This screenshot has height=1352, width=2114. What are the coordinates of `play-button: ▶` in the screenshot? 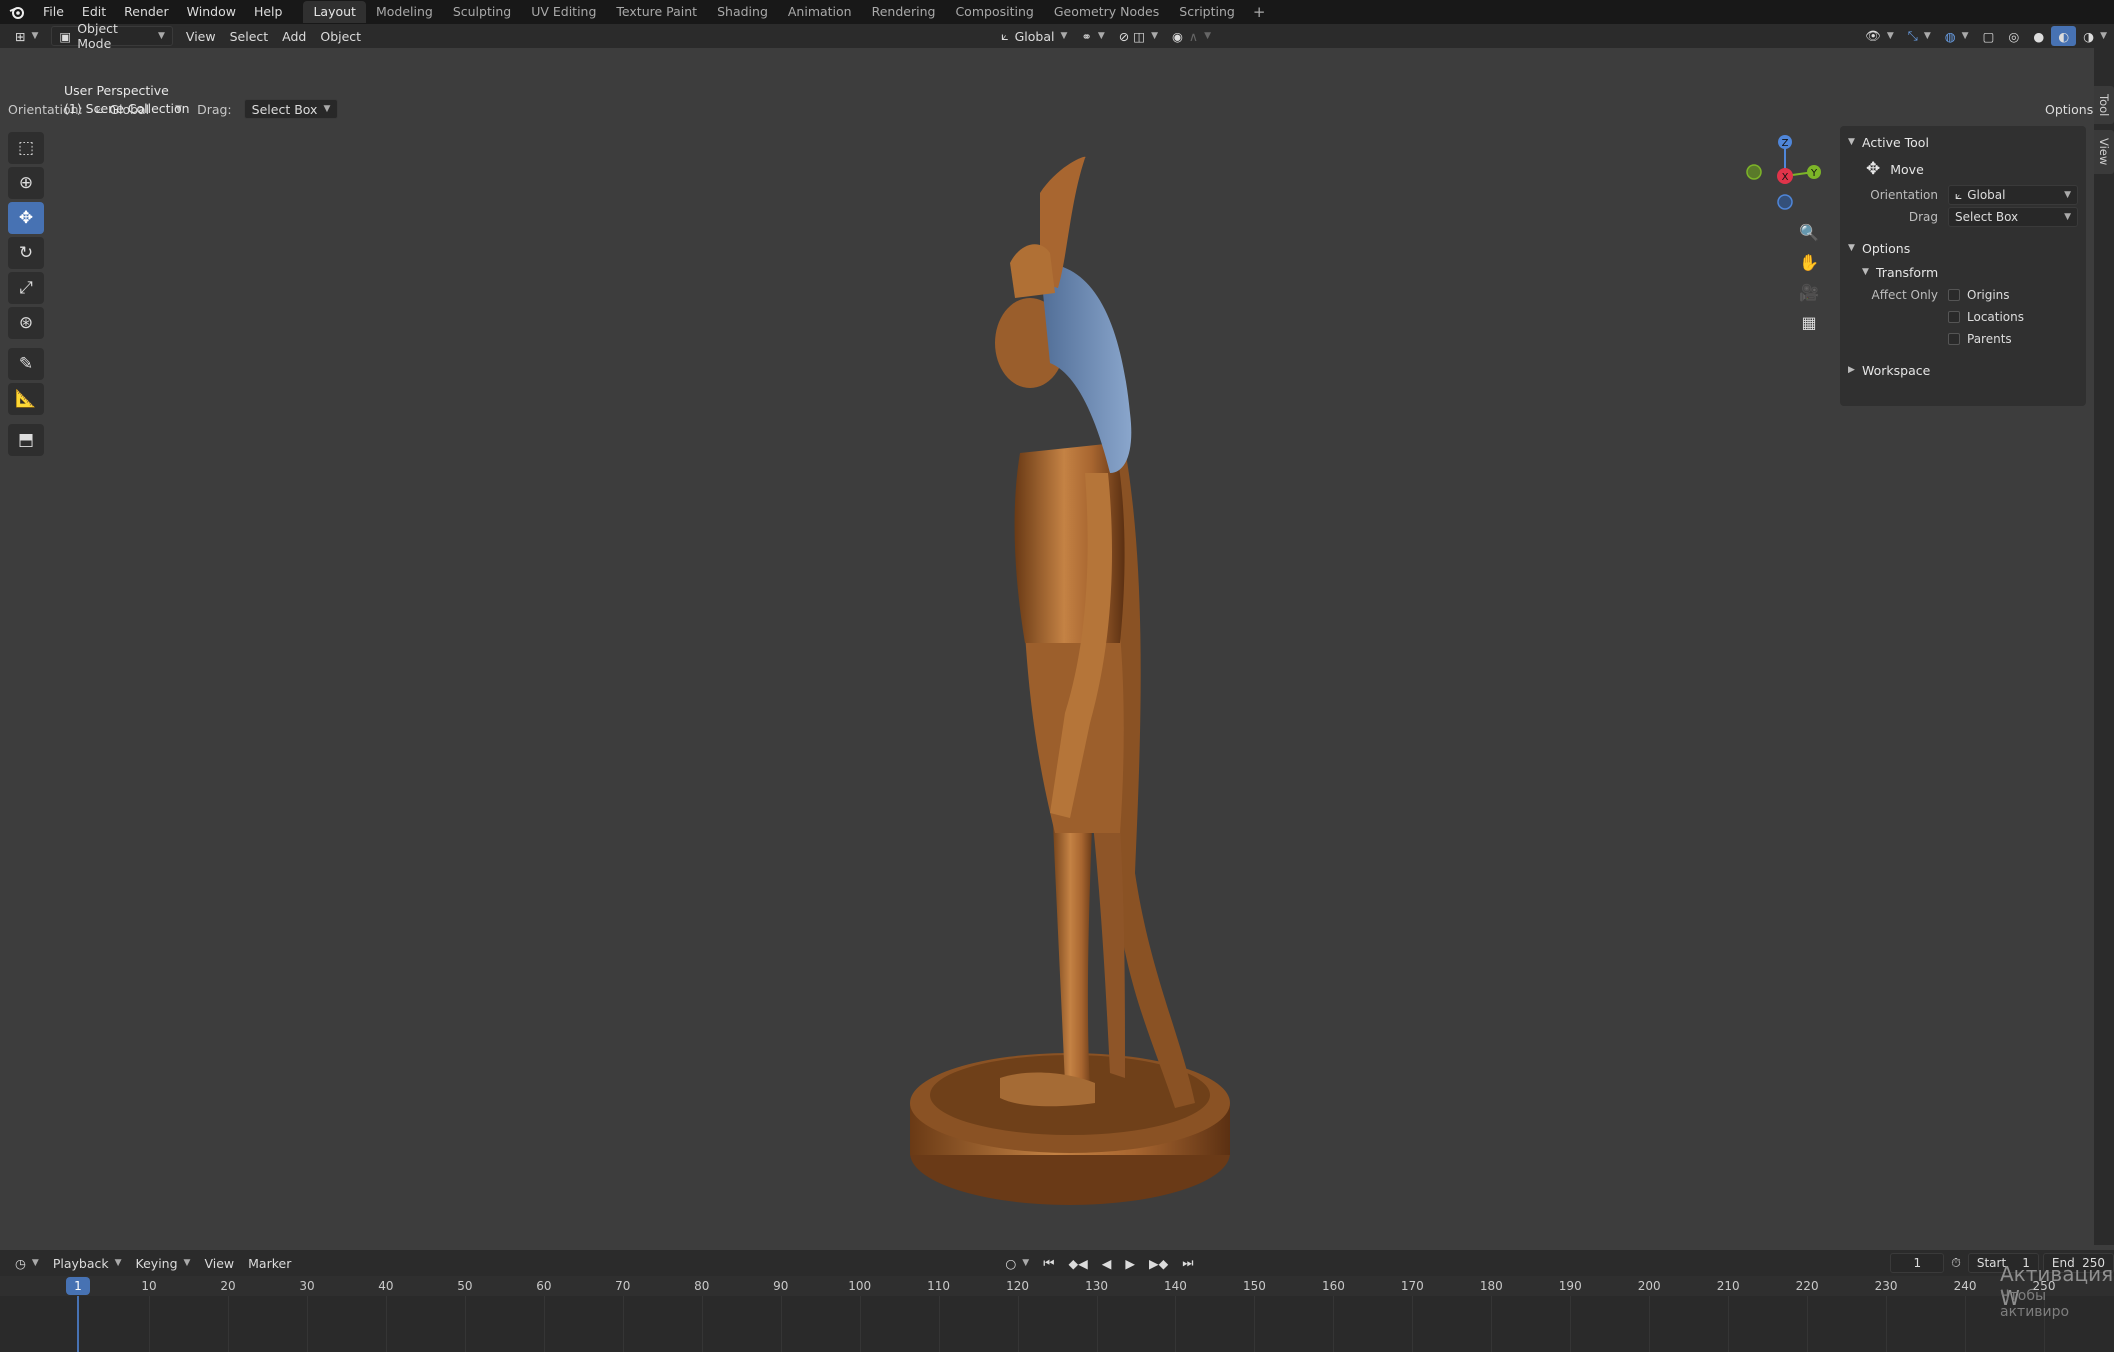 It's located at (1130, 1263).